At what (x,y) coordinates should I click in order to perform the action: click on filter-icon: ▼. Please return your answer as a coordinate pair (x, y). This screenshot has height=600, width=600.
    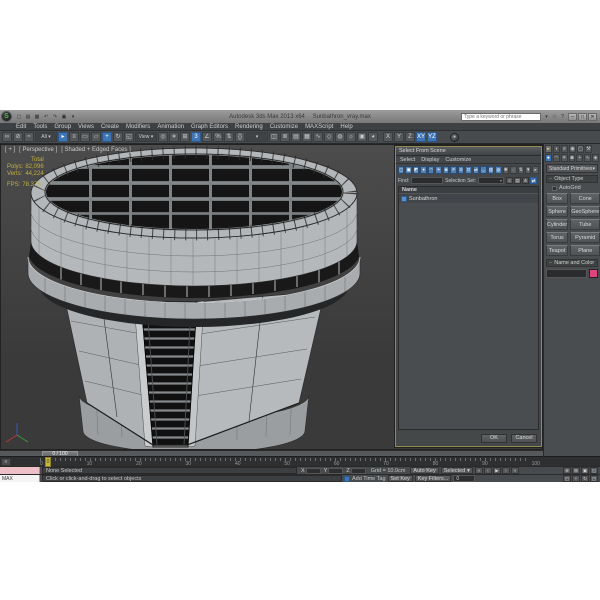
    Looking at the image, I should click on (528, 169).